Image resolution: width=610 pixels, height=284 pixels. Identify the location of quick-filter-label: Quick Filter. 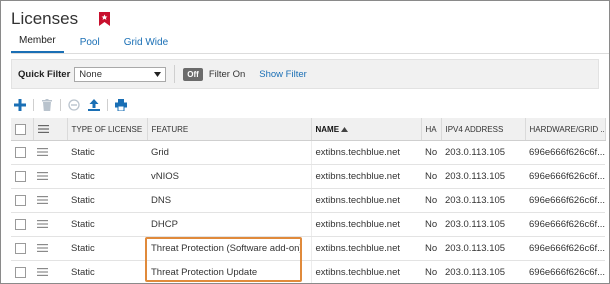
(44, 74).